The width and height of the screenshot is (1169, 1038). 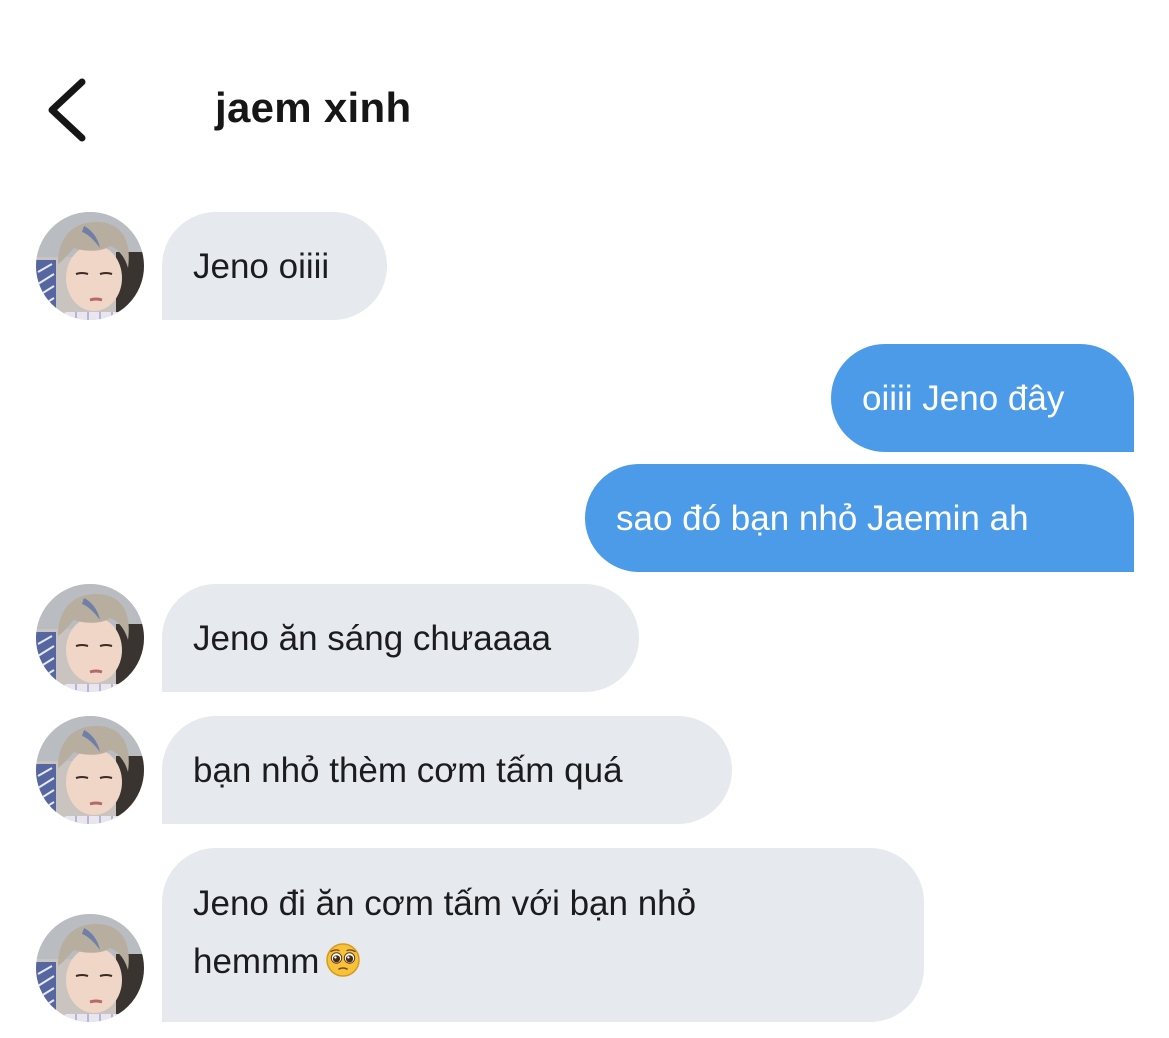 I want to click on message-text: Jeno oiiii, so click(x=261, y=266).